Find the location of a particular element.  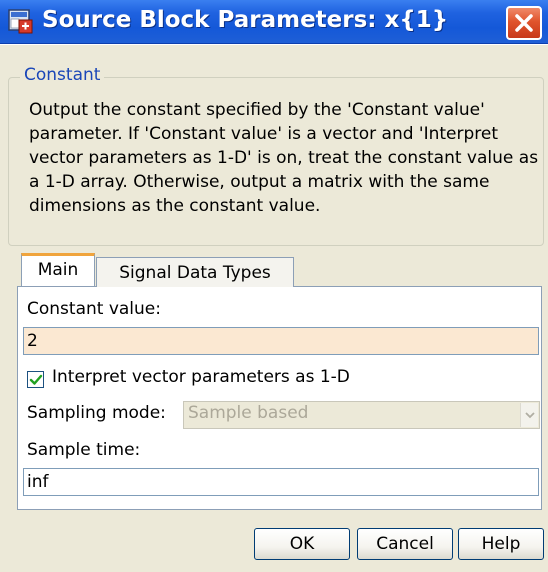

tab-signal-data-types: Signal Data Types is located at coordinates (195, 272).